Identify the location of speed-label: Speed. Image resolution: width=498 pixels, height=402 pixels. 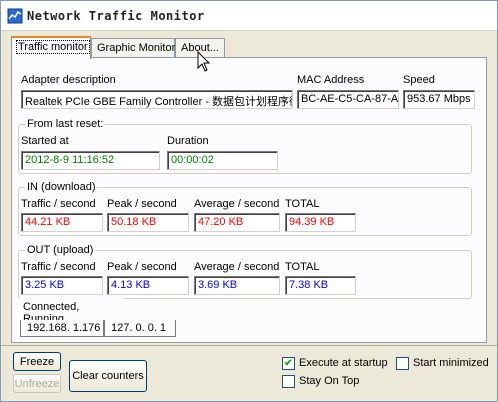
(419, 80).